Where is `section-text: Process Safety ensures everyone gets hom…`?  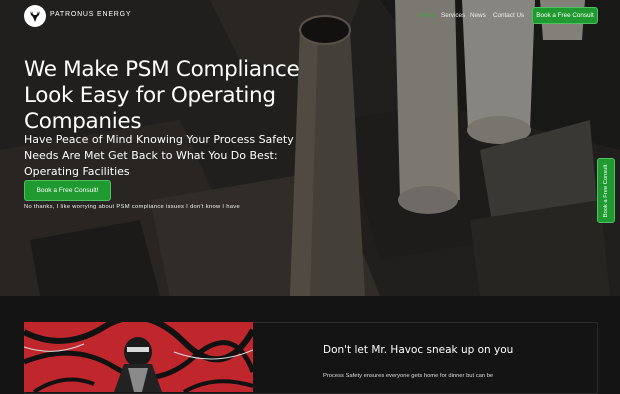
section-text: Process Safety ensures everyone gets hom… is located at coordinates (408, 376).